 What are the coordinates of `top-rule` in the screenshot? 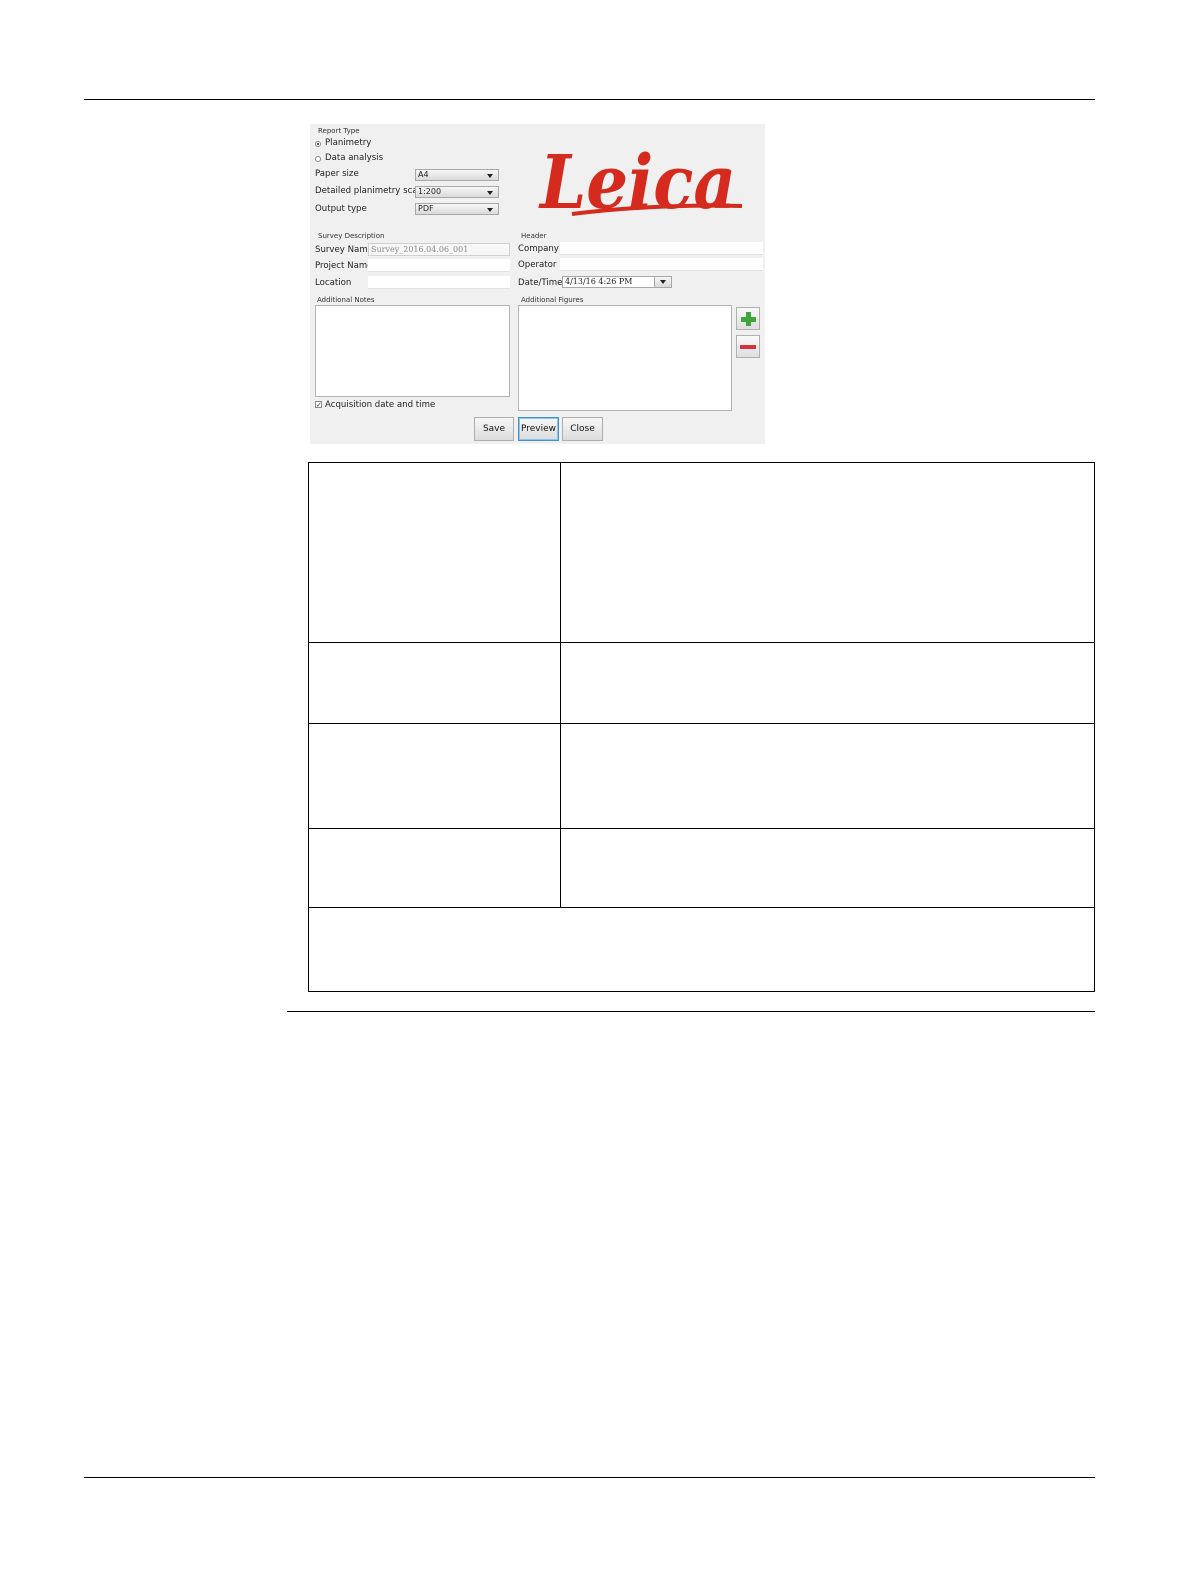 It's located at (589, 99).